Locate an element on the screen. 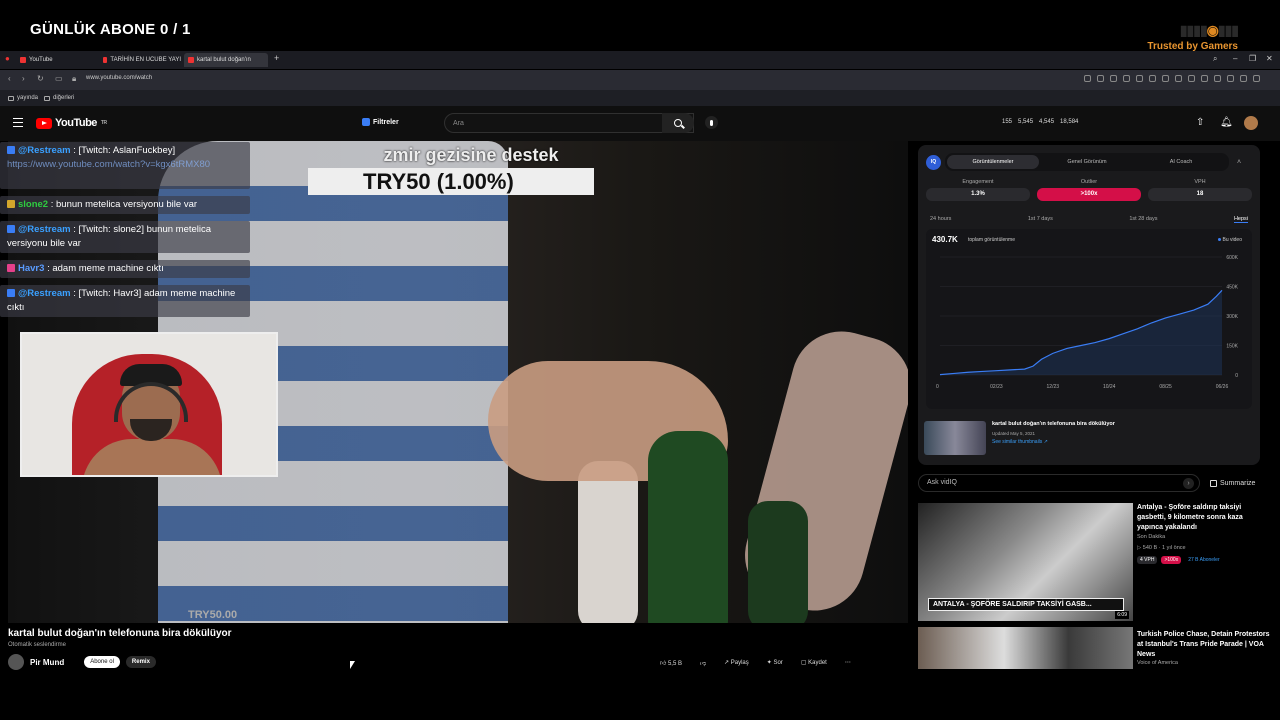 This screenshot has width=1280, height=720. back-icon: ‹ is located at coordinates (9, 78).